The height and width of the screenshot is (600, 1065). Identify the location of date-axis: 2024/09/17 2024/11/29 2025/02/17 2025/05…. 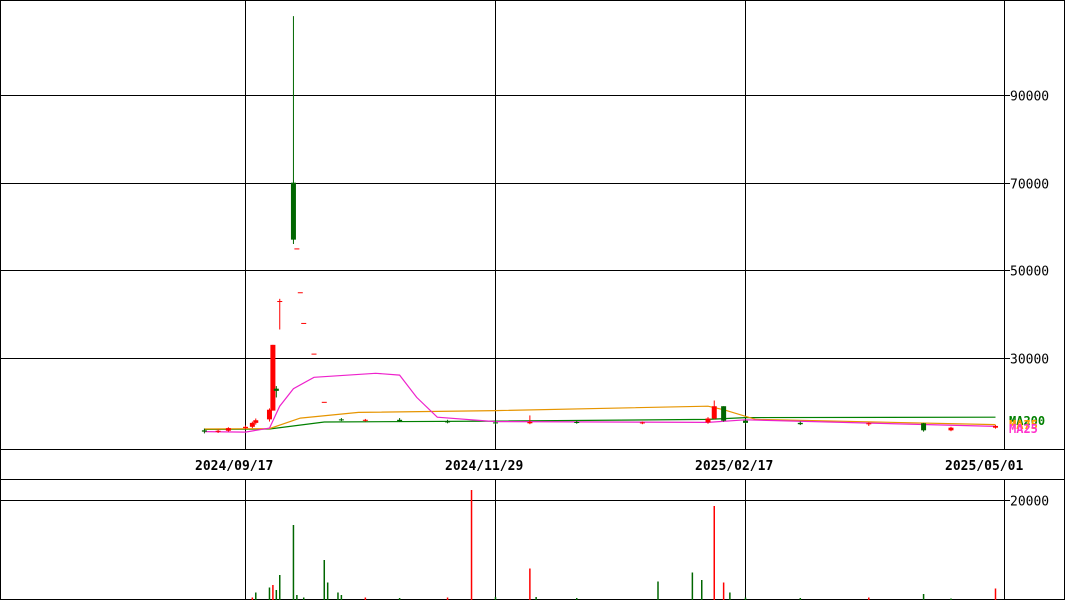
(532, 464).